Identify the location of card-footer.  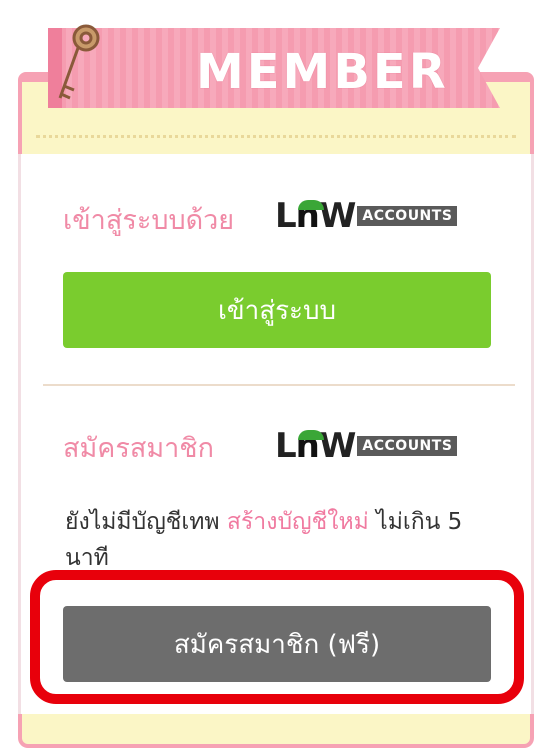
(276, 731).